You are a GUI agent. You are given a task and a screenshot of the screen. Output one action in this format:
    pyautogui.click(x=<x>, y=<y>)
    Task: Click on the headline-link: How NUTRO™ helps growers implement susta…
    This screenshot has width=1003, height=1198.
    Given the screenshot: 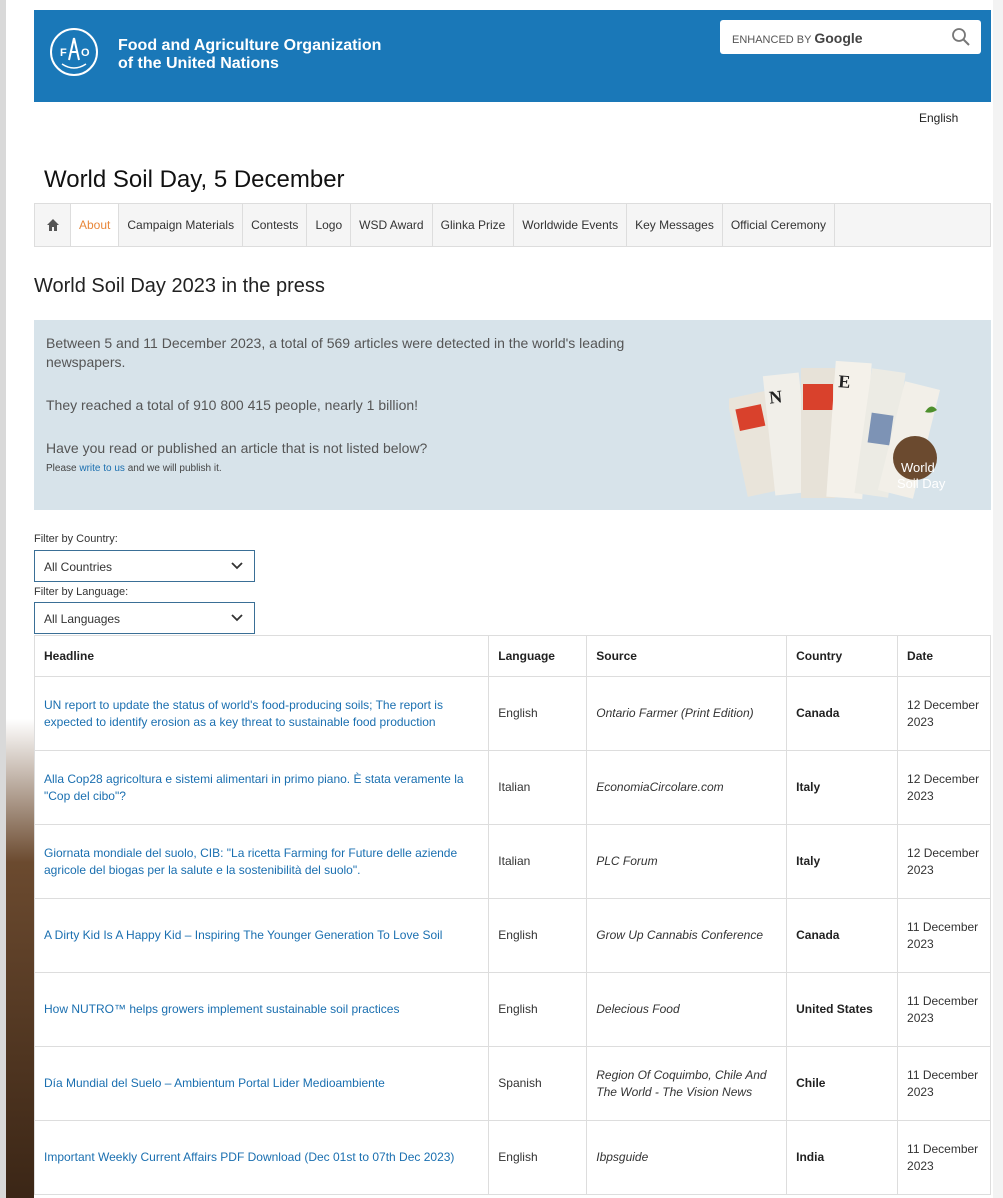 What is the action you would take?
    pyautogui.click(x=221, y=1009)
    